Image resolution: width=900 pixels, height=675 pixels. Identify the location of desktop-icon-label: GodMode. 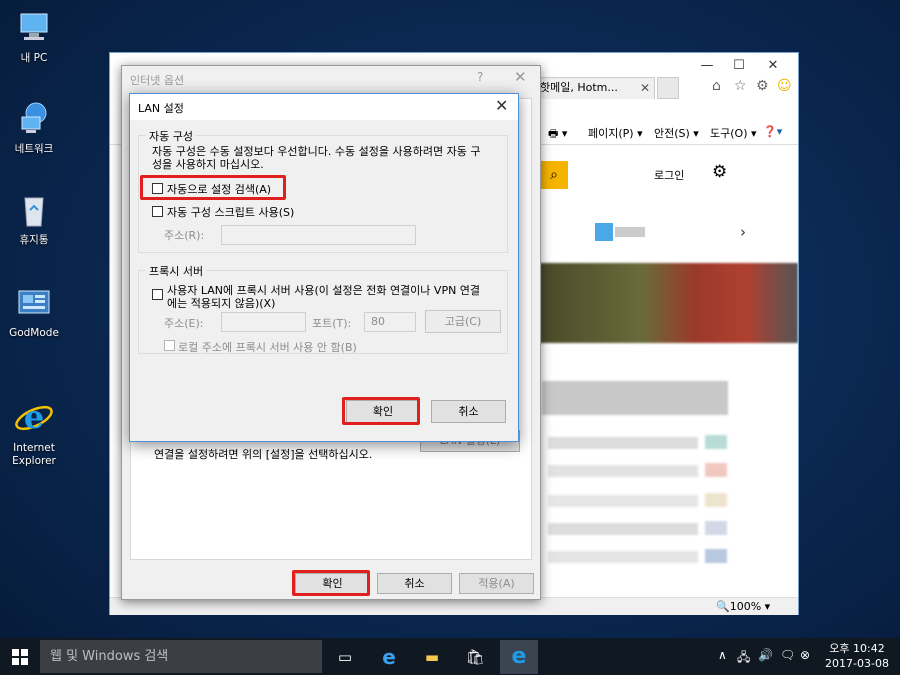
(34, 333).